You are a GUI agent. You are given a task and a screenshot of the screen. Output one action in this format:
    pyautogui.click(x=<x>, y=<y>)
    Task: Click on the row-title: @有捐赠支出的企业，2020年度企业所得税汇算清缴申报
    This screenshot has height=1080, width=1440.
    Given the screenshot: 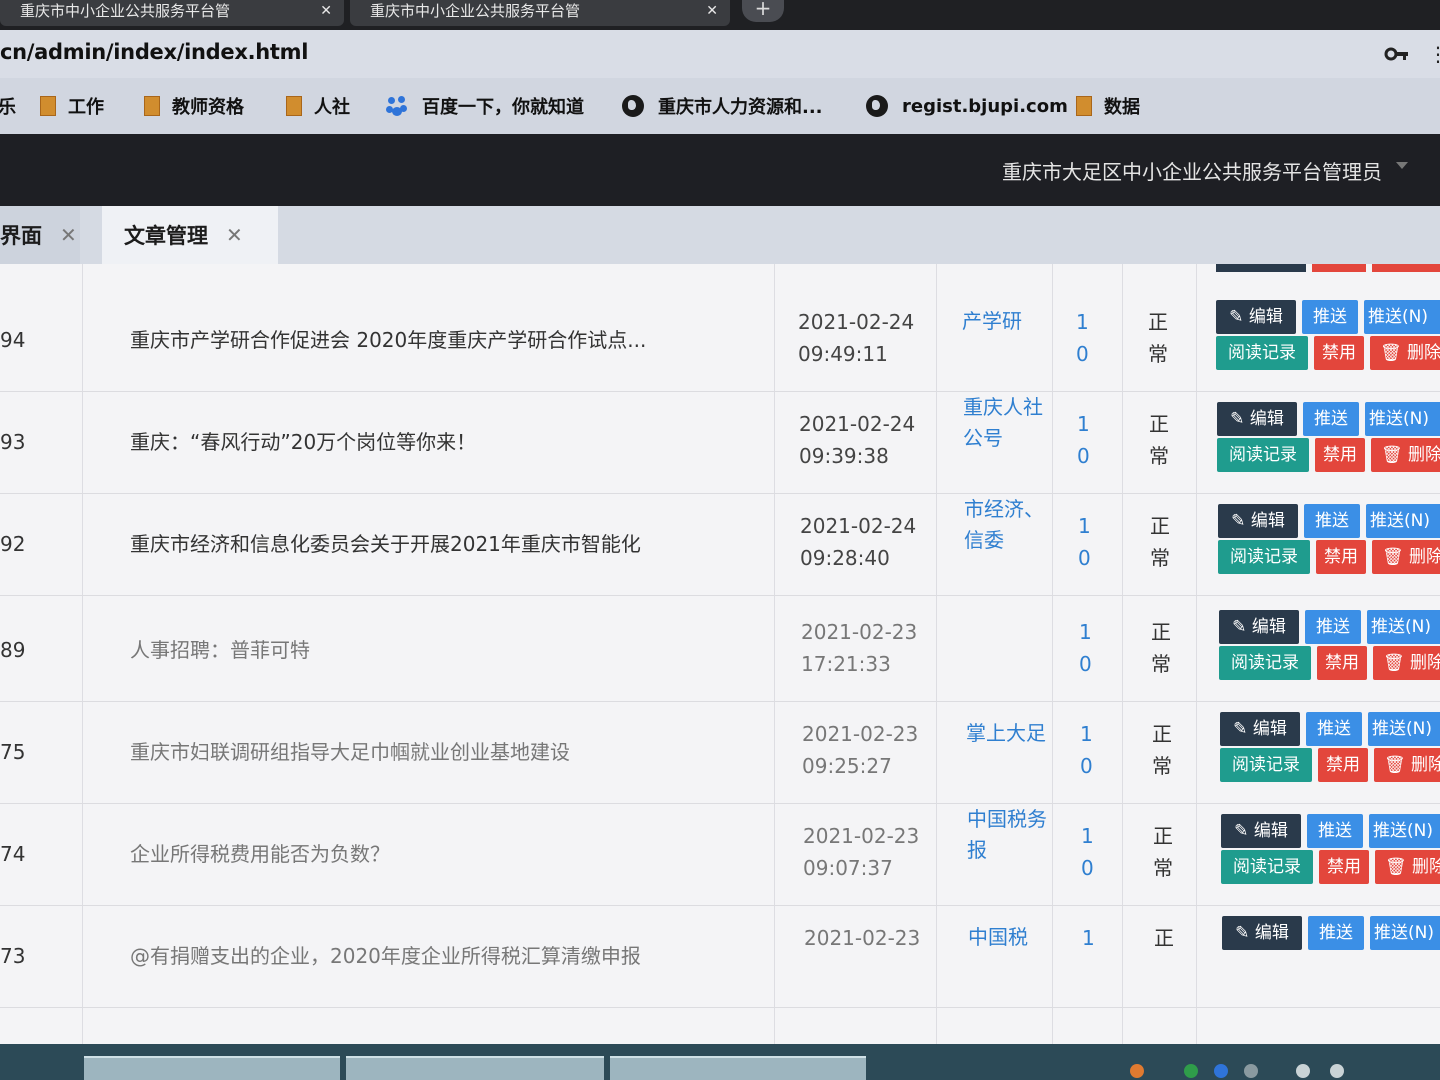 What is the action you would take?
    pyautogui.click(x=440, y=956)
    